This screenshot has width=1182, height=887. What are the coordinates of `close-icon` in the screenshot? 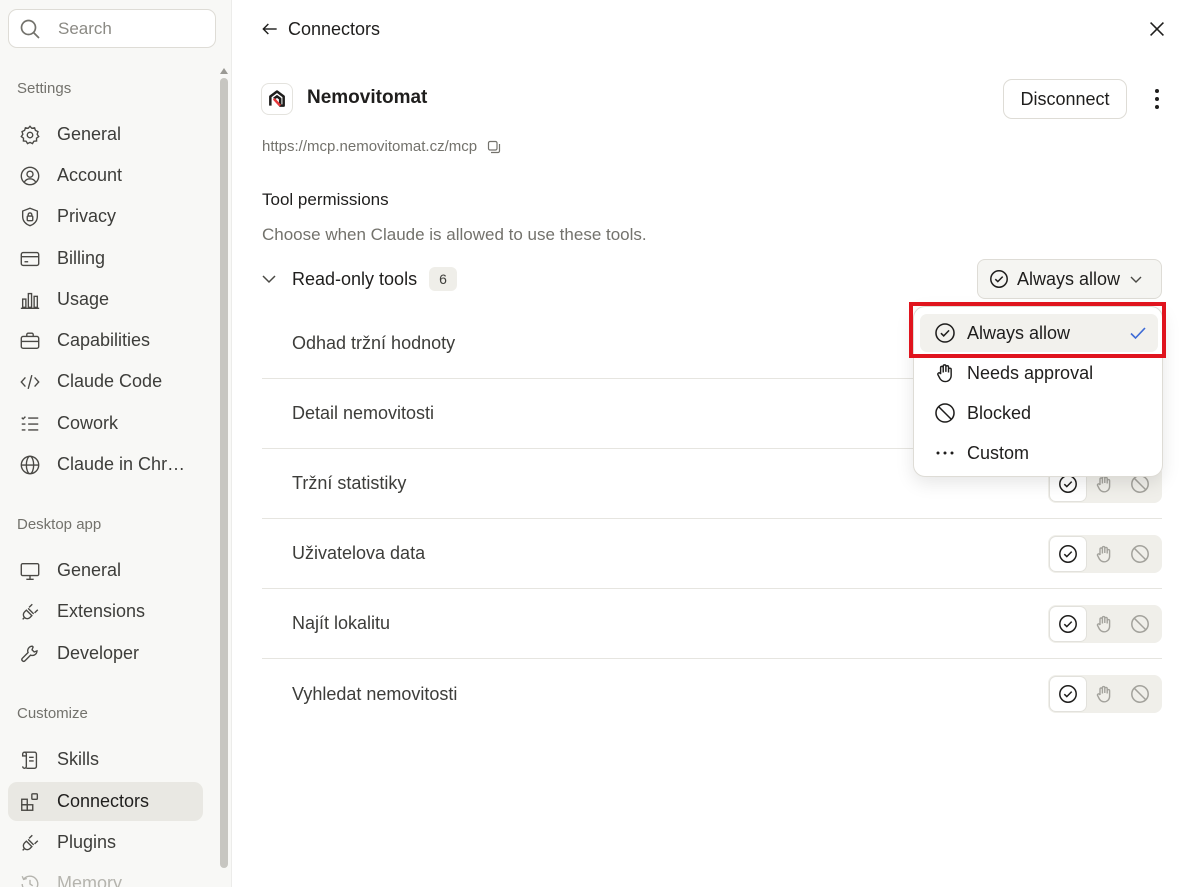 It's located at (1157, 29).